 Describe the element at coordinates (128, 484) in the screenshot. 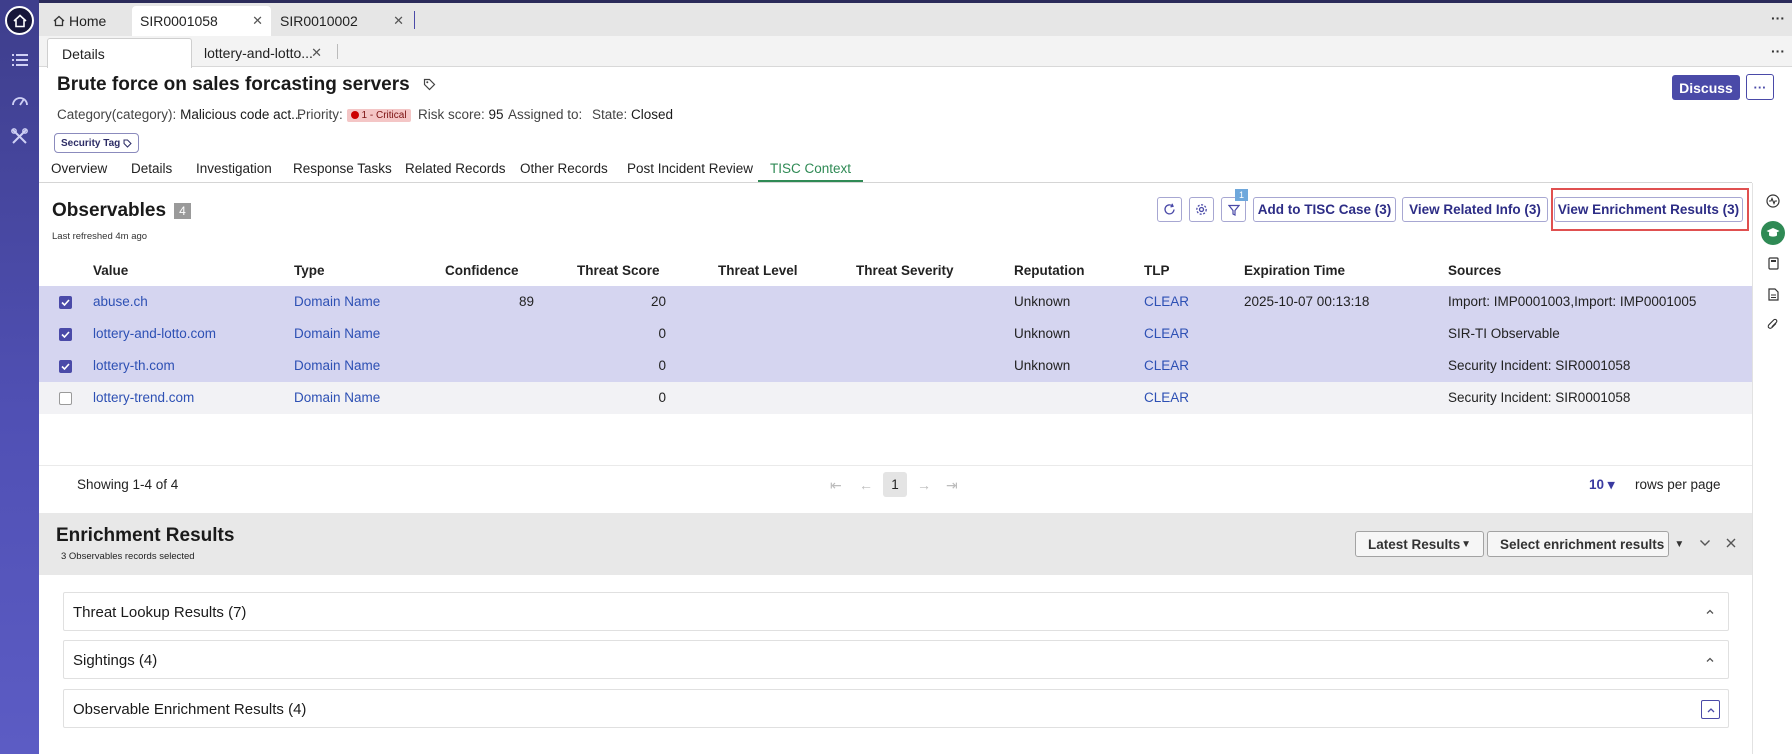

I see `showing-count: Showing 1-4 of 4` at that location.